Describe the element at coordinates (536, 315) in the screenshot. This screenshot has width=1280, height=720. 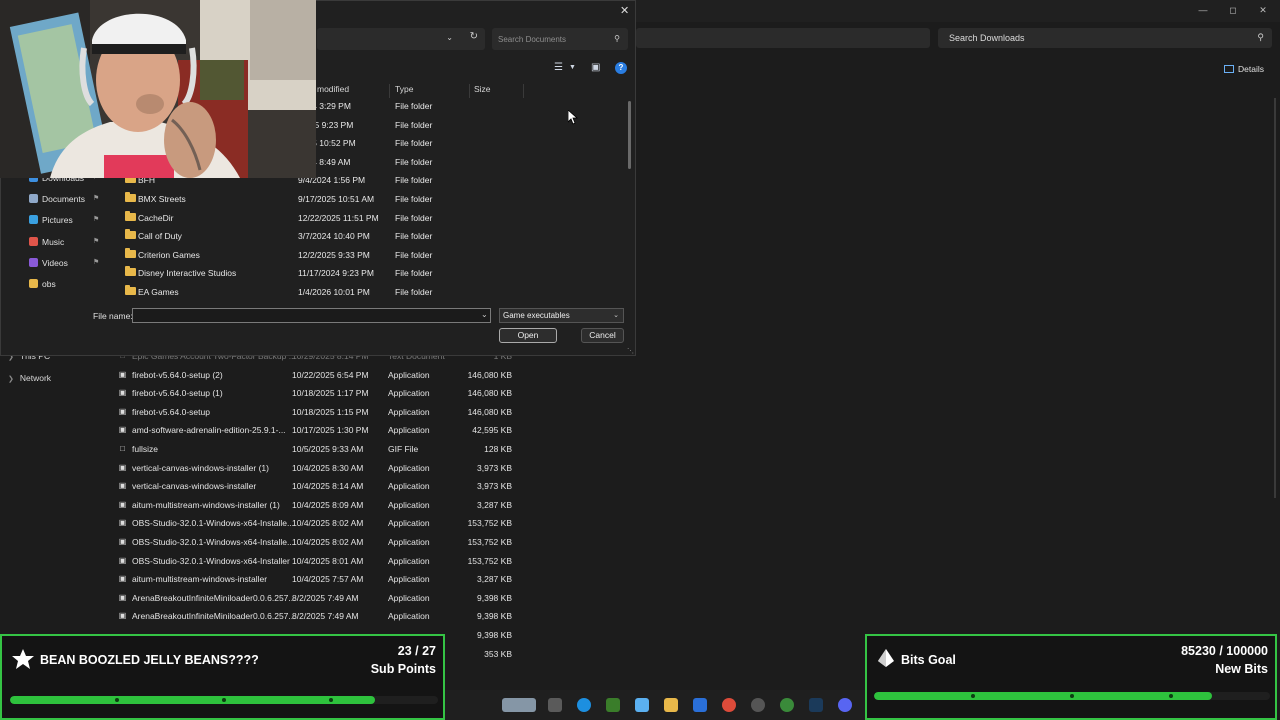
I see `file-type-value: Game executables` at that location.